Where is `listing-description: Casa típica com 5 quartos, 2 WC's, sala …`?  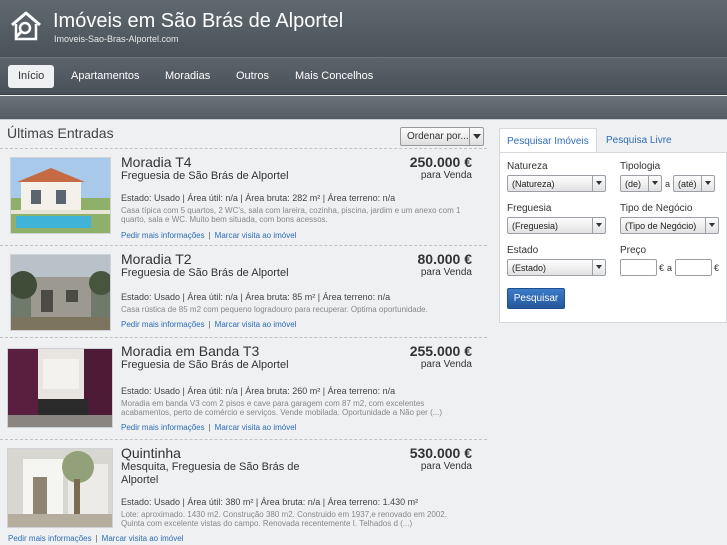 listing-description: Casa típica com 5 quartos, 2 WC's, sala … is located at coordinates (291, 215).